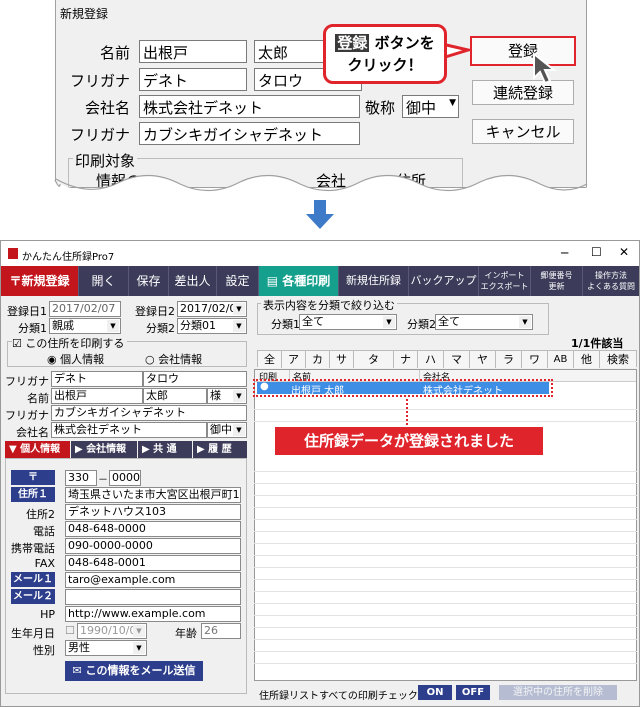 The width and height of the screenshot is (640, 707). I want to click on filter2-select: 全て ▼, so click(484, 322).